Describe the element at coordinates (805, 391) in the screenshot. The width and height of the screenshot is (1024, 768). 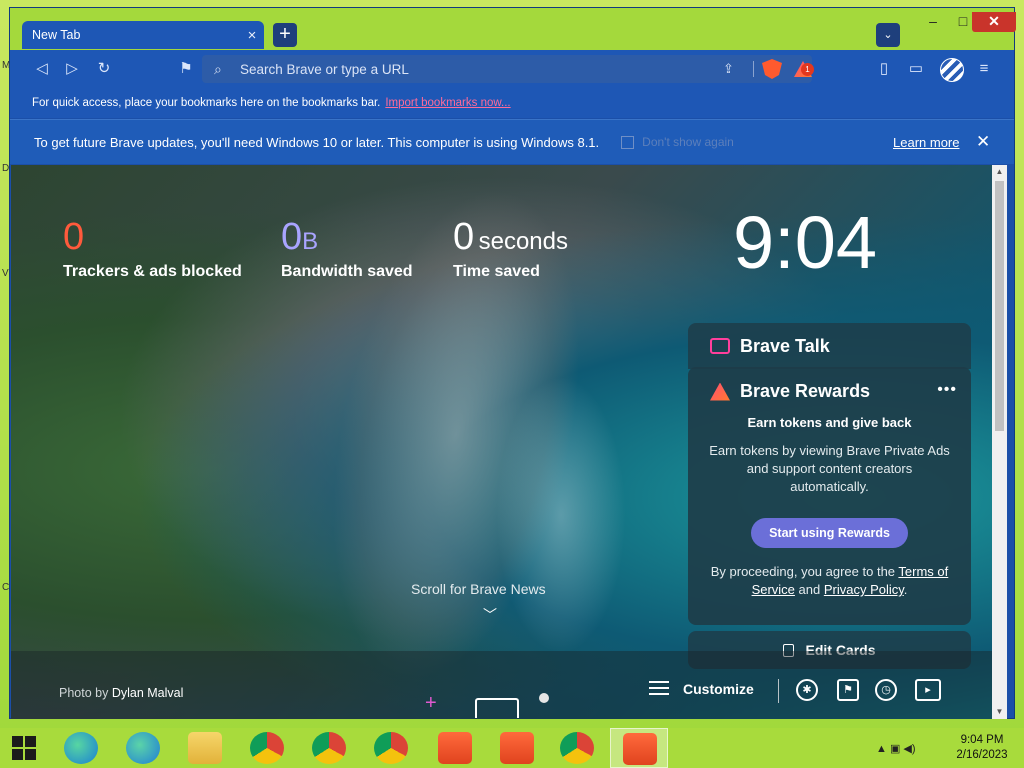
I see `brave-rewards-title: Brave Rewards` at that location.